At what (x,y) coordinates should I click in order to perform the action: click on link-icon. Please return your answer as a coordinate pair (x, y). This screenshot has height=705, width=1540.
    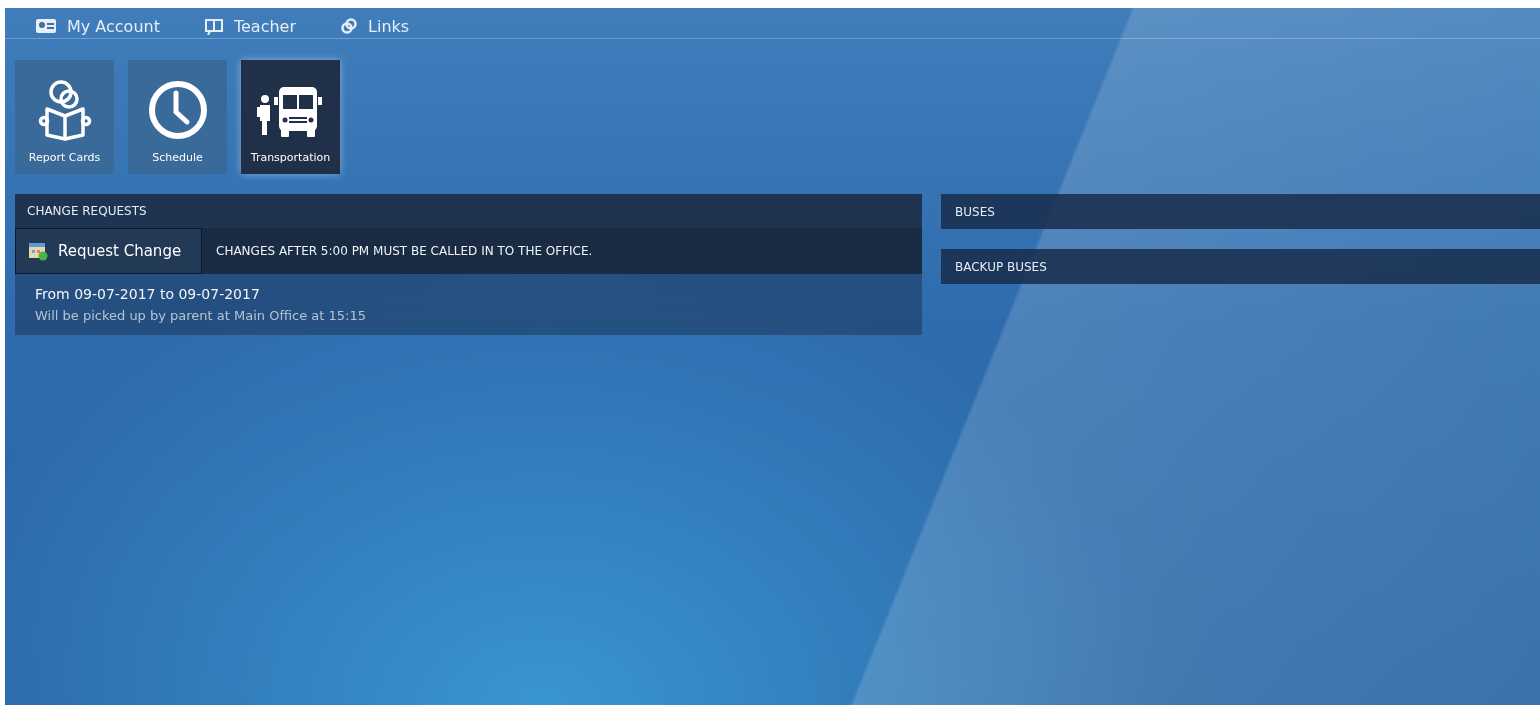
    Looking at the image, I should click on (349, 26).